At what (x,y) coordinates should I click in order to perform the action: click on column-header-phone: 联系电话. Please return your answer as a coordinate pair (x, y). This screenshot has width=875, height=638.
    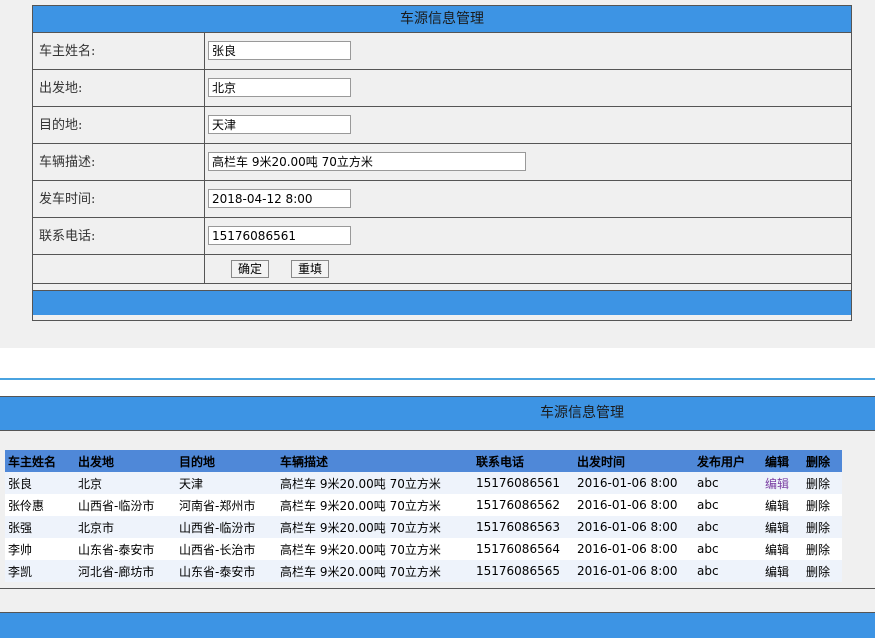
    Looking at the image, I should click on (523, 461).